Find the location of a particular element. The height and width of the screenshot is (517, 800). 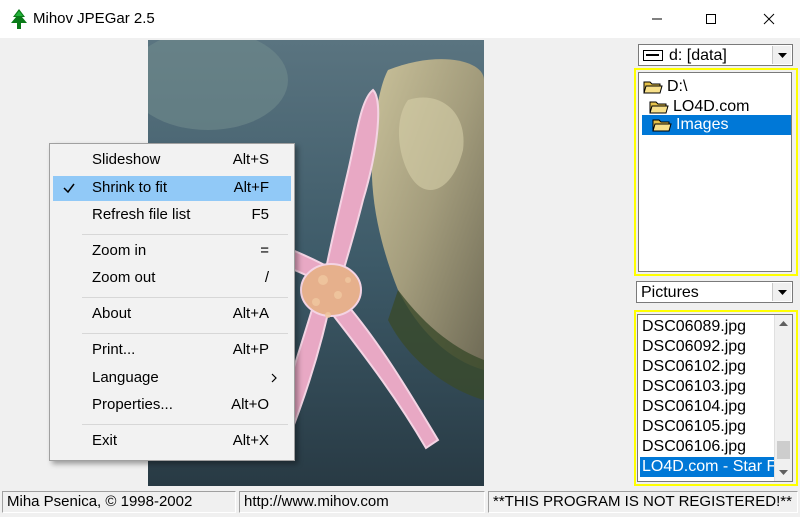

menu-item-refresh: Refresh file list F5 is located at coordinates (172, 215).